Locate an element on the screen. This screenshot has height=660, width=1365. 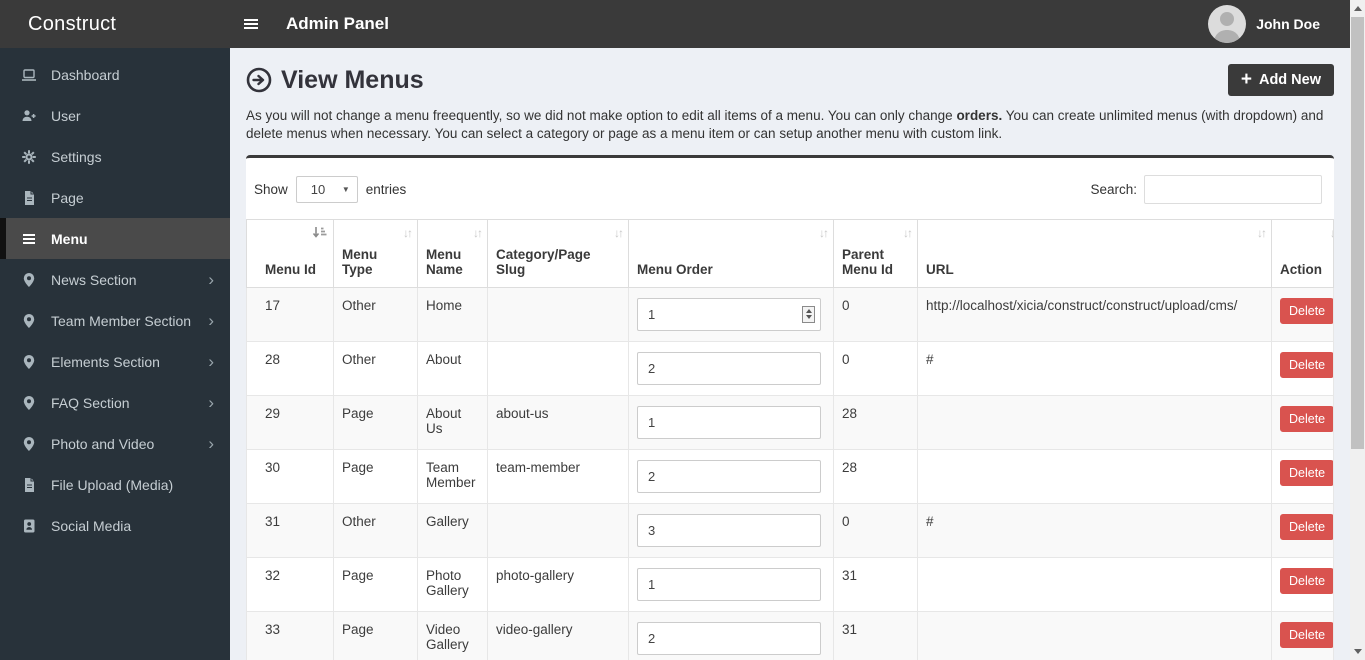
scrollbar-thumb is located at coordinates (1357, 233).